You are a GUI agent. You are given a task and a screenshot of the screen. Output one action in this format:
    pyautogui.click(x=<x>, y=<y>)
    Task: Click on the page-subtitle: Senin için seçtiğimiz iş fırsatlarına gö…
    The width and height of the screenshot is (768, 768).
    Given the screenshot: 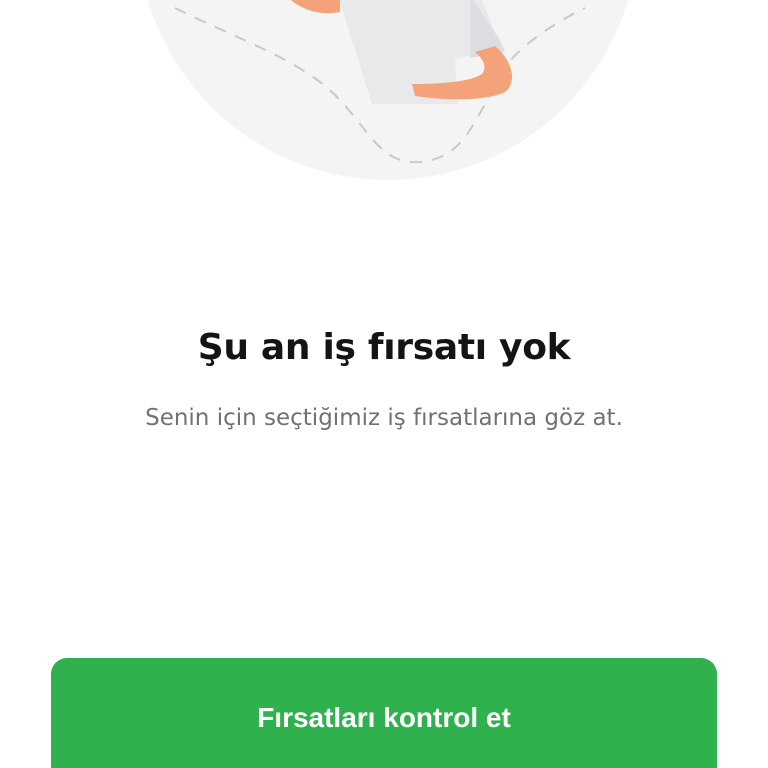 What is the action you would take?
    pyautogui.click(x=384, y=418)
    